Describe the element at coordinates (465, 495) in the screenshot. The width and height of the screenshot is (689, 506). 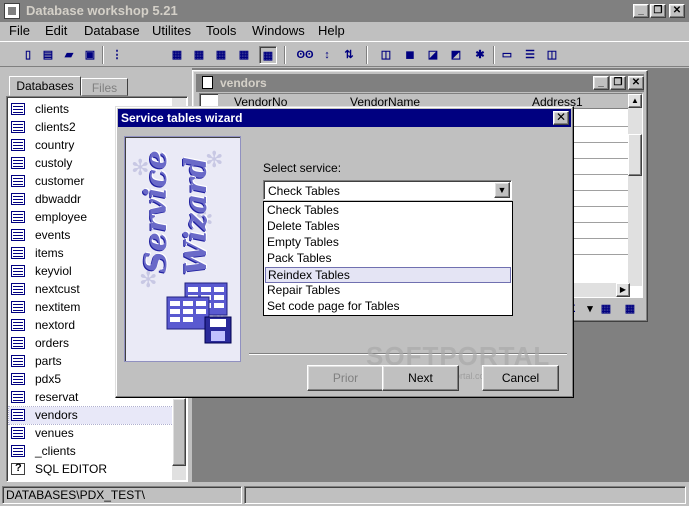
I see `status-panel` at that location.